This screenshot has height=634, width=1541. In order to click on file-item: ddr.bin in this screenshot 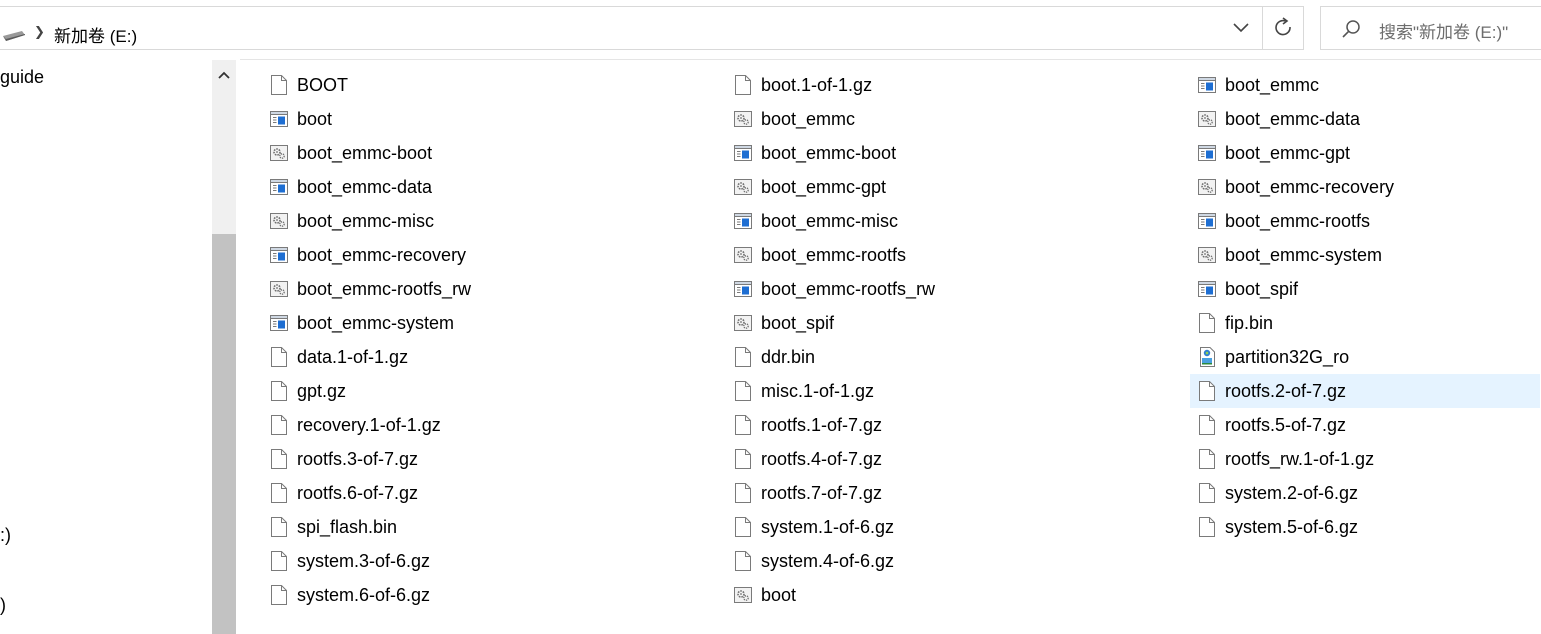, I will do `click(946, 357)`.